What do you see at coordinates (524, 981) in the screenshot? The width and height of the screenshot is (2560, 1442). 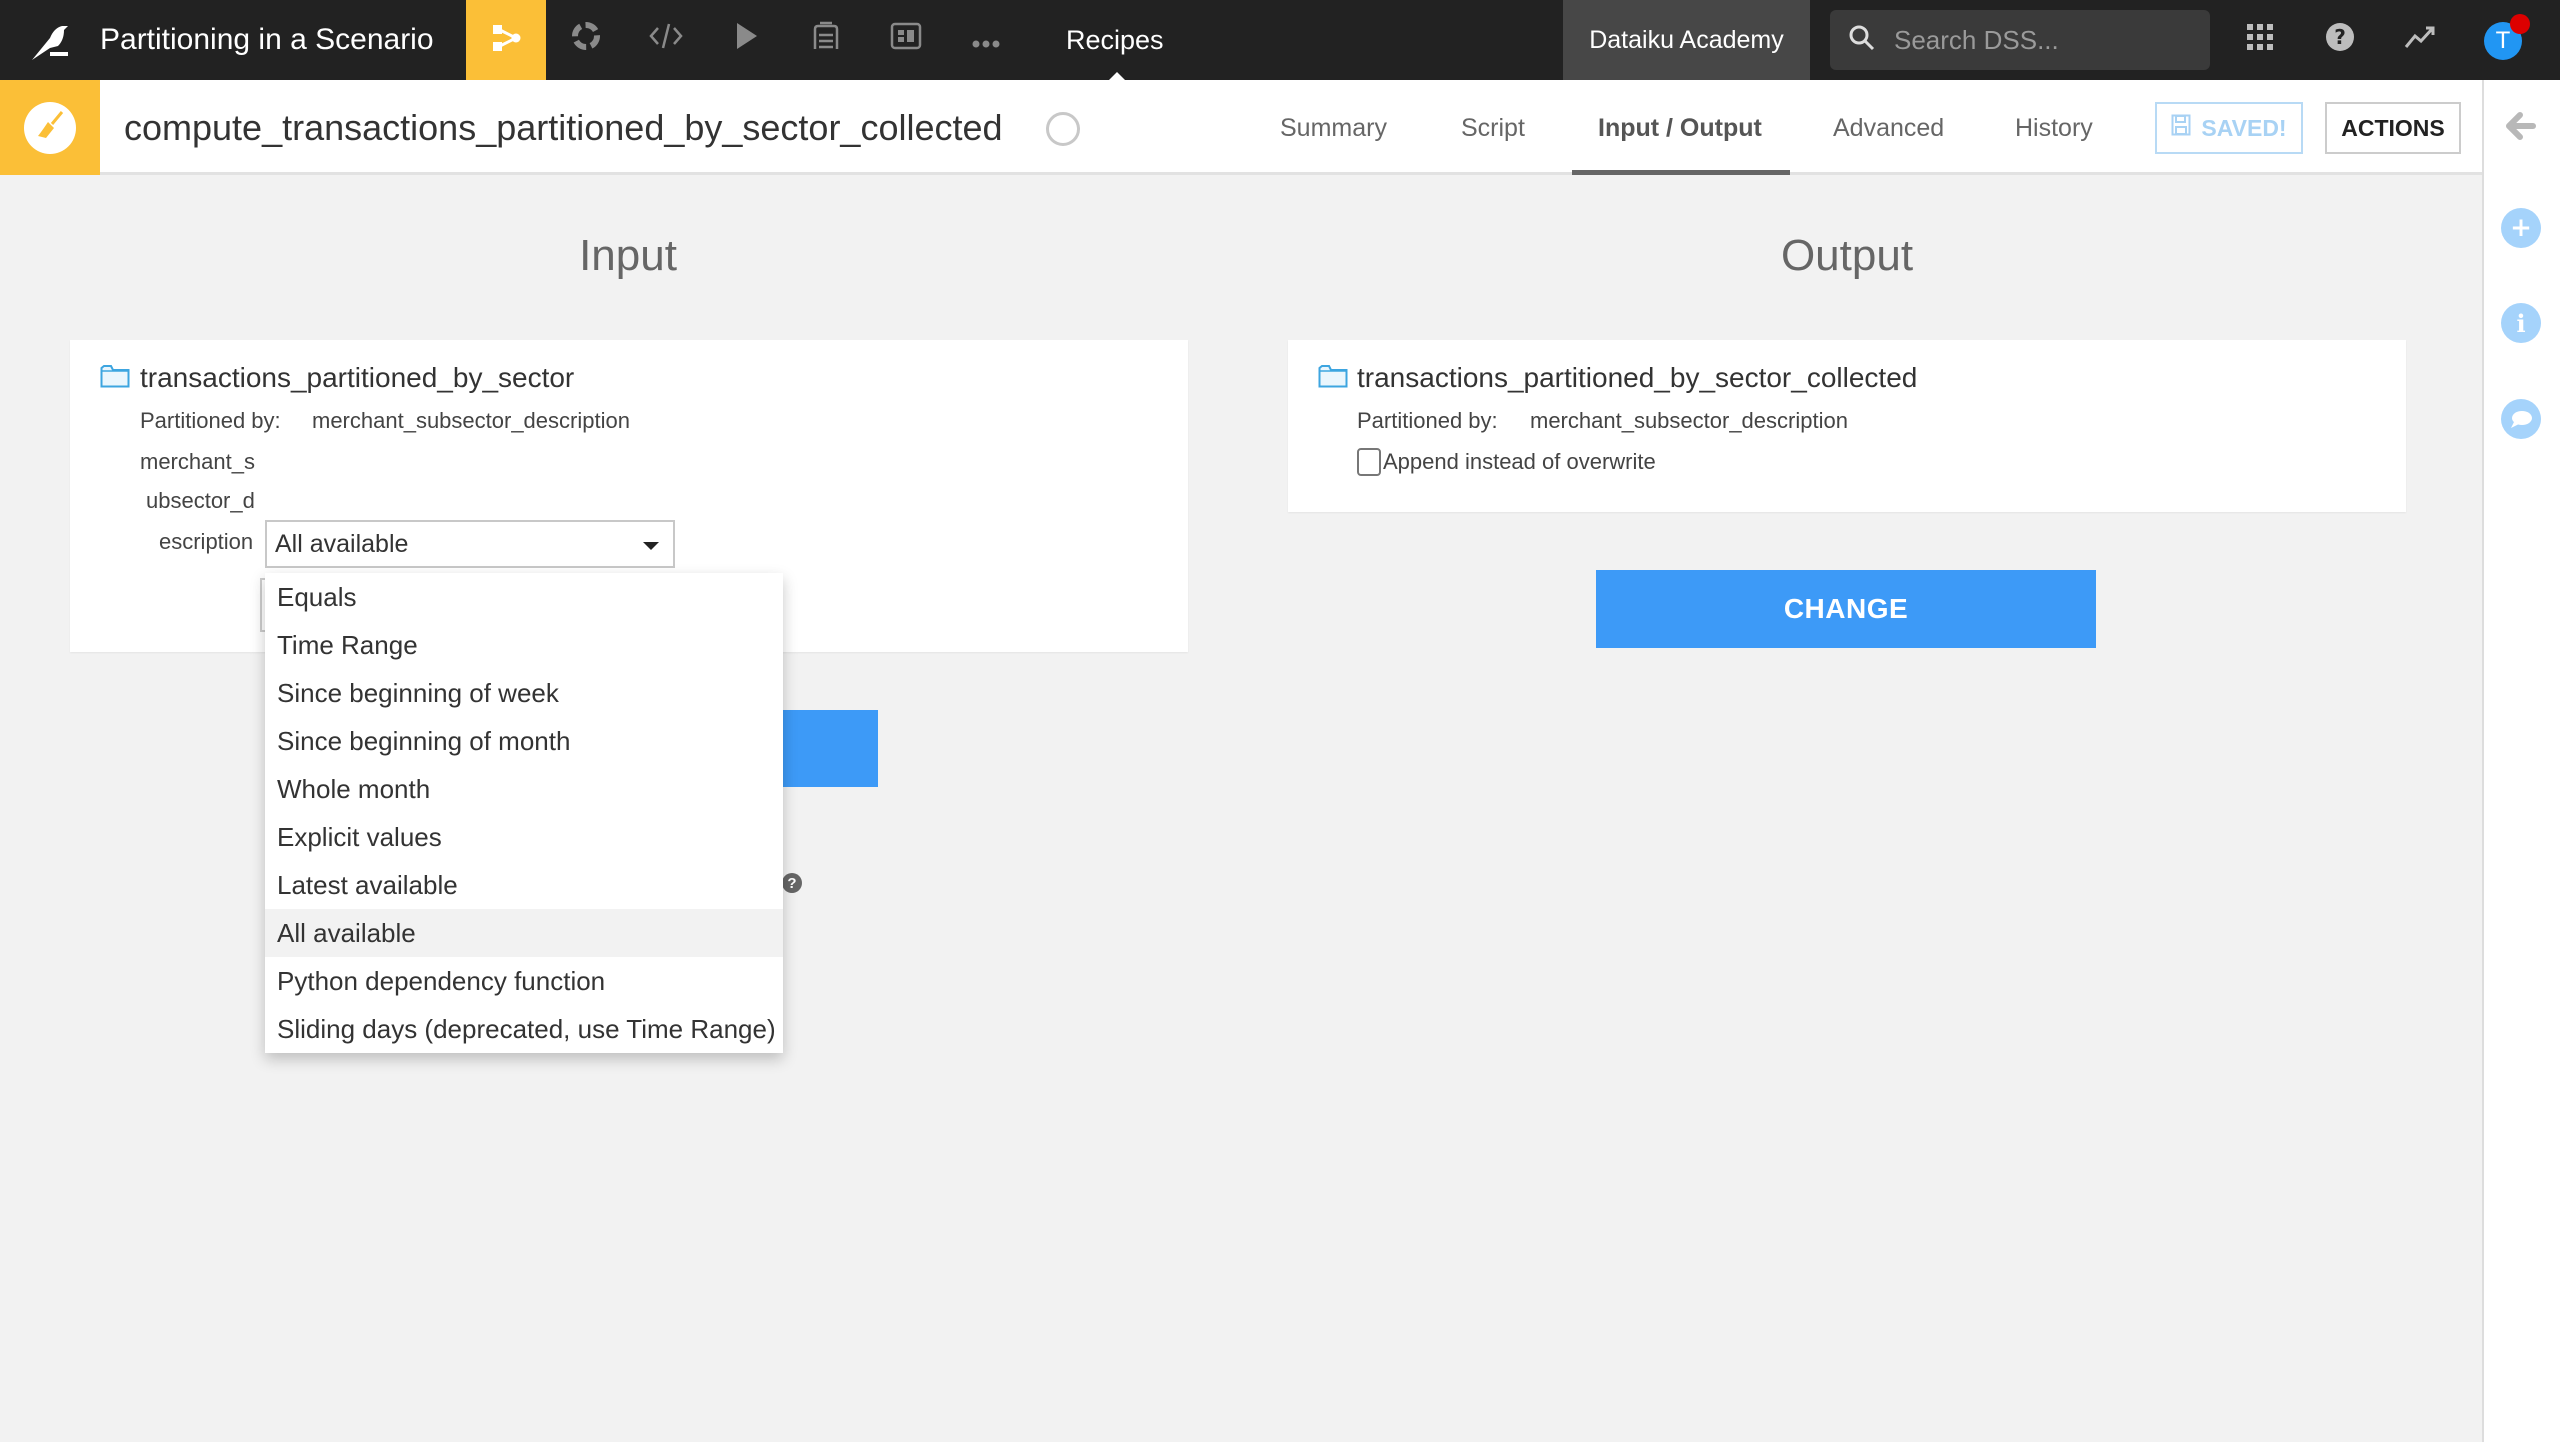 I see `dropdown-option-python-dependency-function: Python dependency function` at bounding box center [524, 981].